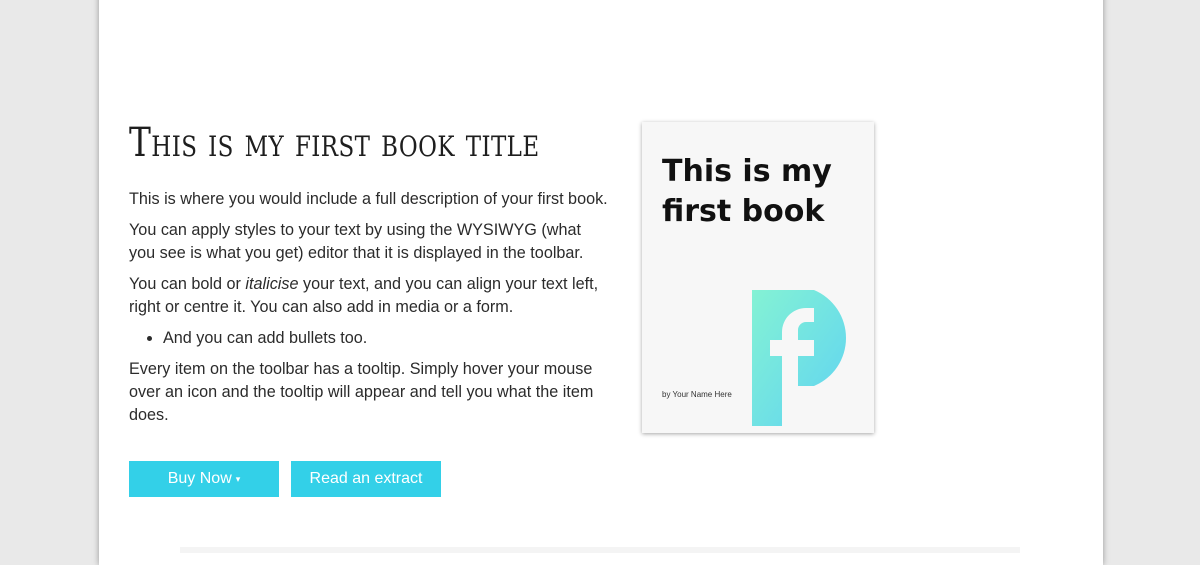 The image size is (1200, 565). I want to click on book-title: This is my first book title, so click(326, 143).